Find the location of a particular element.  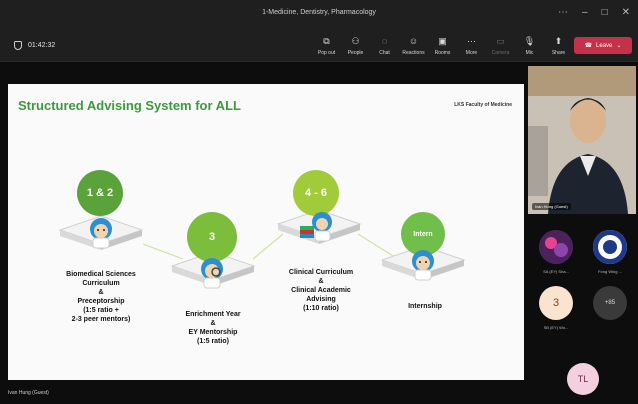

popout-button: ⧉ Pop out is located at coordinates (326, 45).